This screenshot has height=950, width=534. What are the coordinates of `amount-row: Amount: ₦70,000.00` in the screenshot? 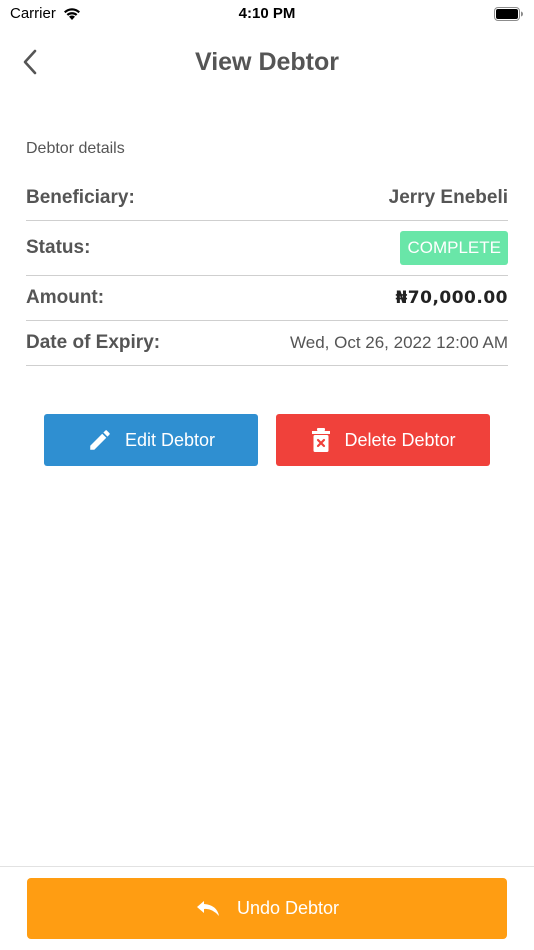 It's located at (267, 298).